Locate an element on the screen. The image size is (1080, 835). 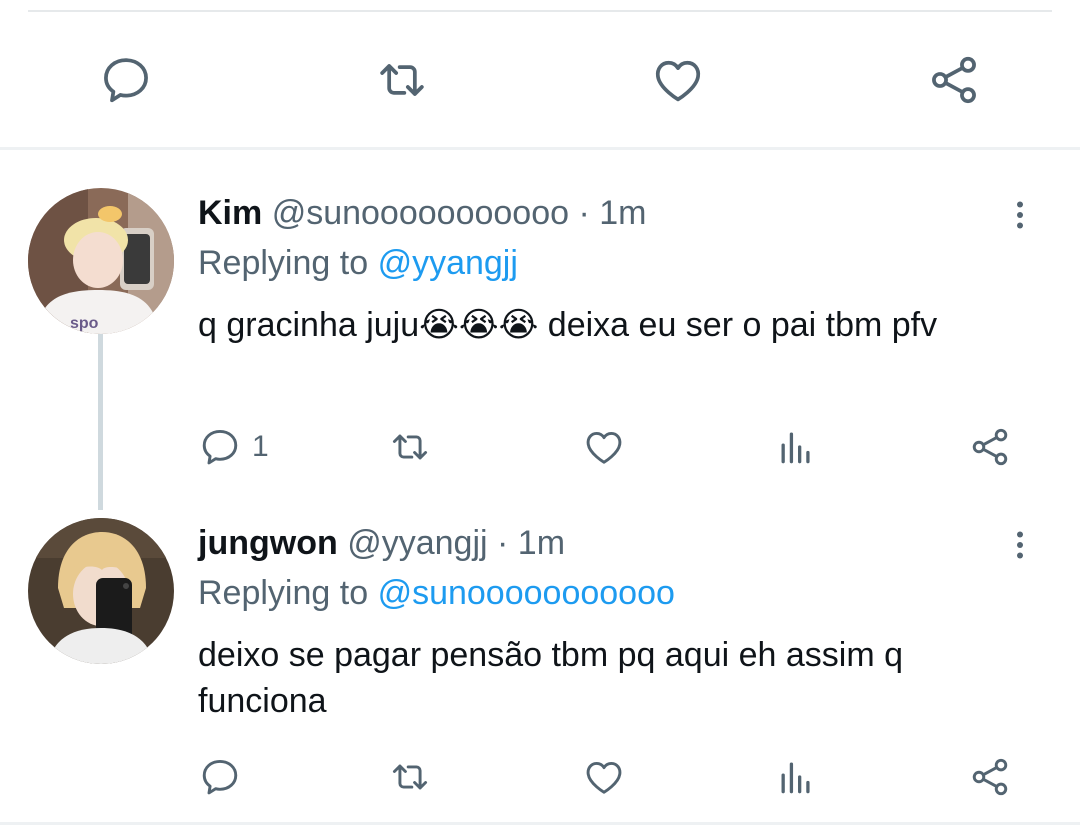
author-handle: @sunooooooooooo is located at coordinates (420, 213).